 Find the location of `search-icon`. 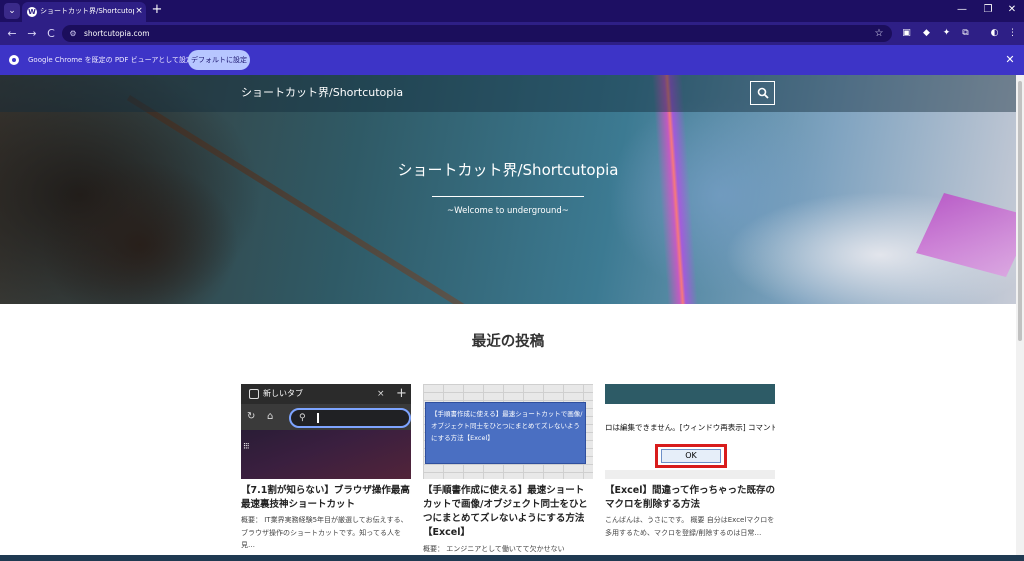

search-icon is located at coordinates (763, 93).